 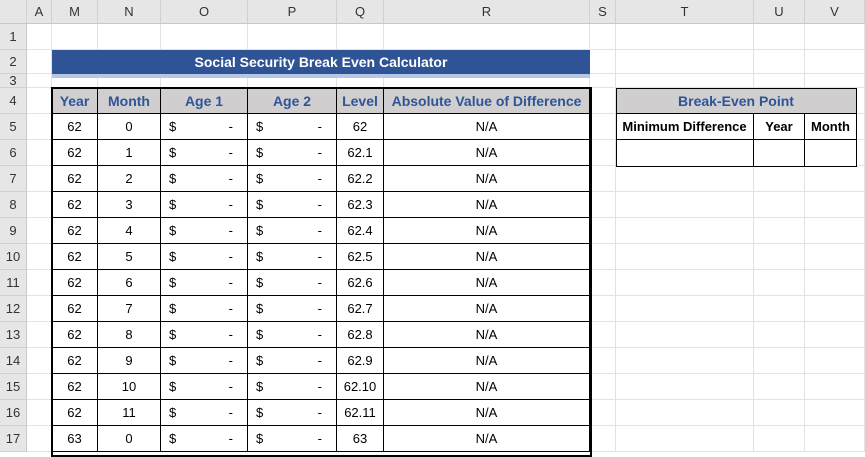 I want to click on row-header-12: 12, so click(x=13, y=309).